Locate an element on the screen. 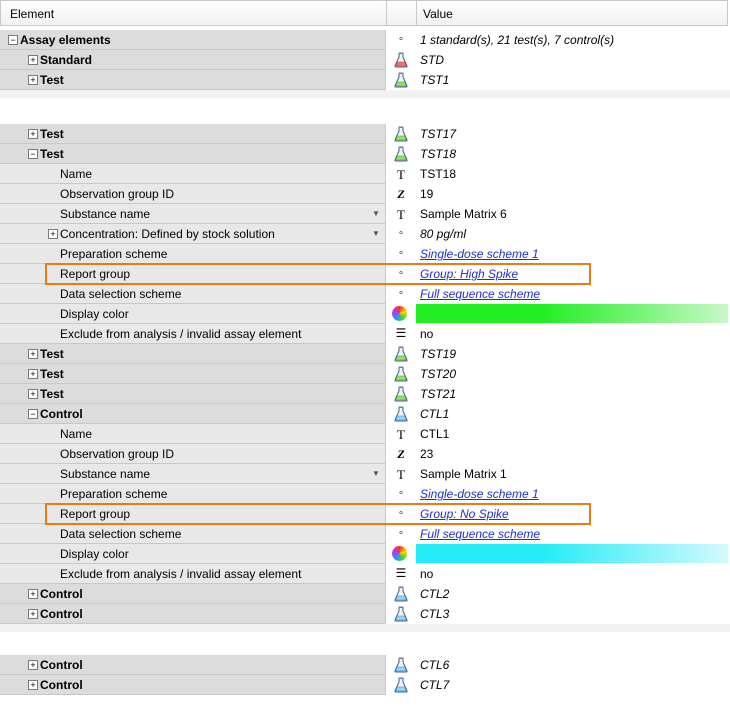  tree-row: + Control CTL3 is located at coordinates (365, 614).